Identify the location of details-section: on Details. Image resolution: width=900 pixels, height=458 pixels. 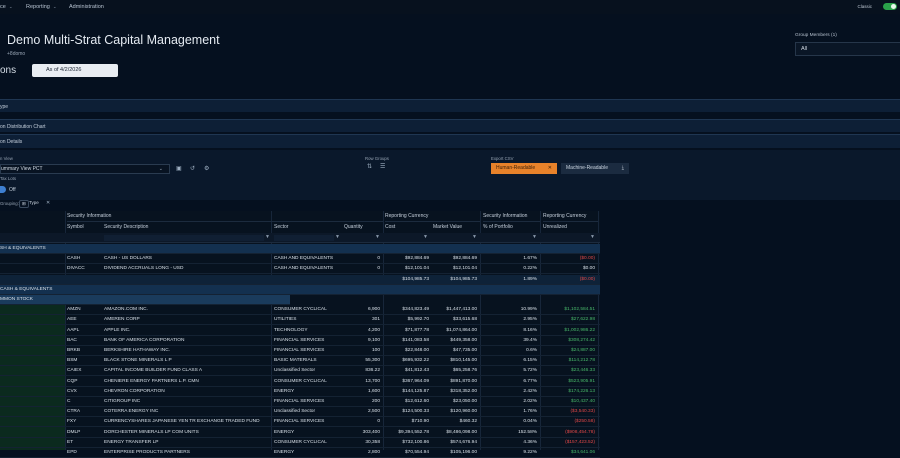
(450, 141).